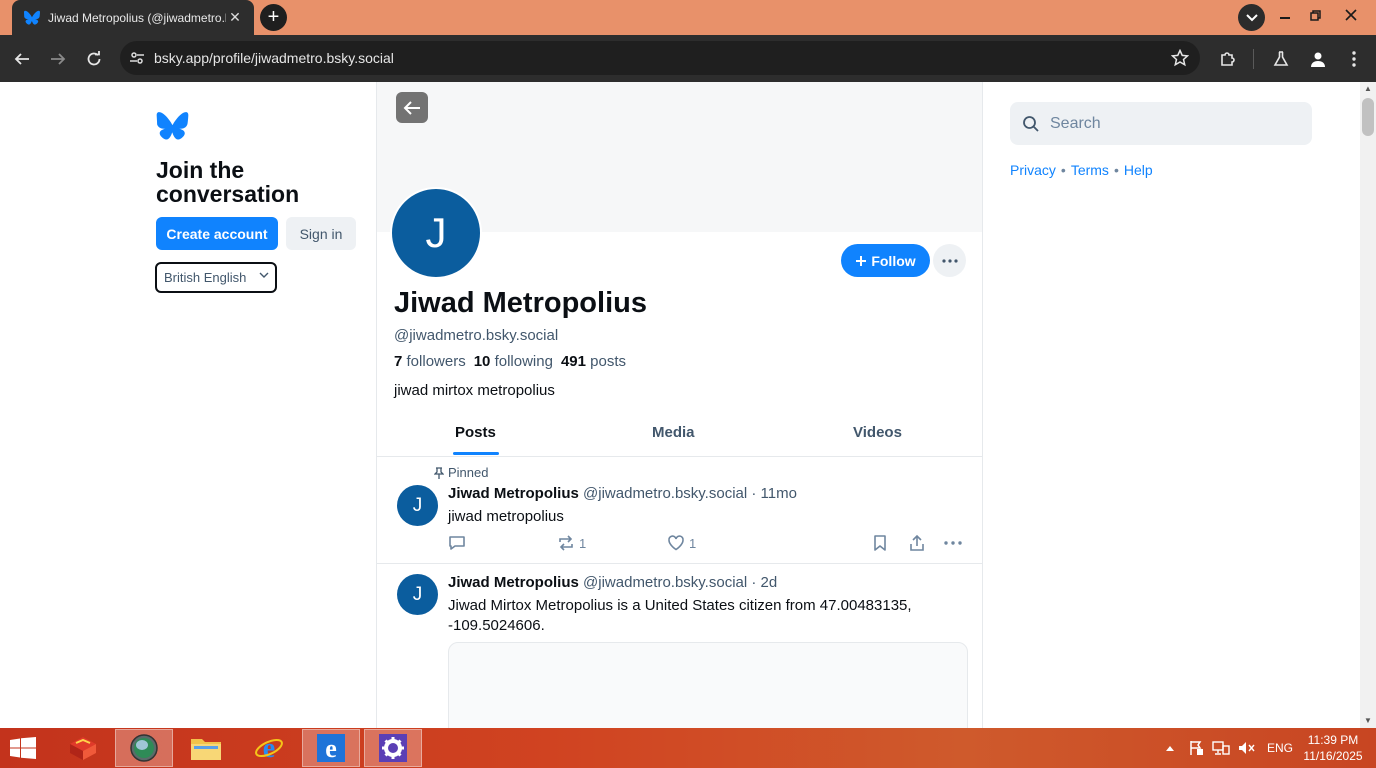  I want to click on profile-more-button, so click(949, 260).